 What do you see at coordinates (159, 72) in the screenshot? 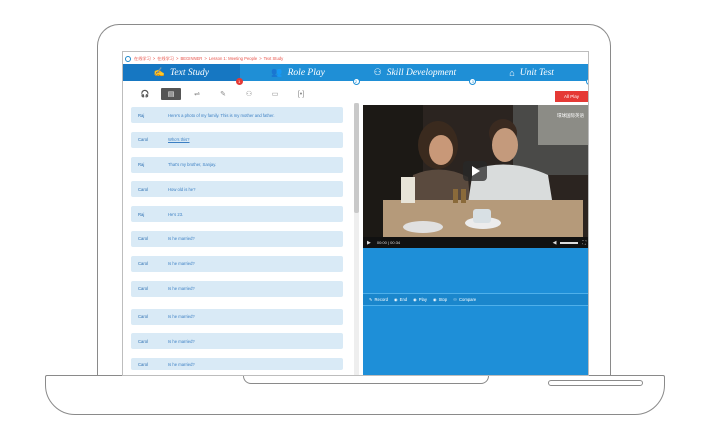
I see `study-icon: ✍` at bounding box center [159, 72].